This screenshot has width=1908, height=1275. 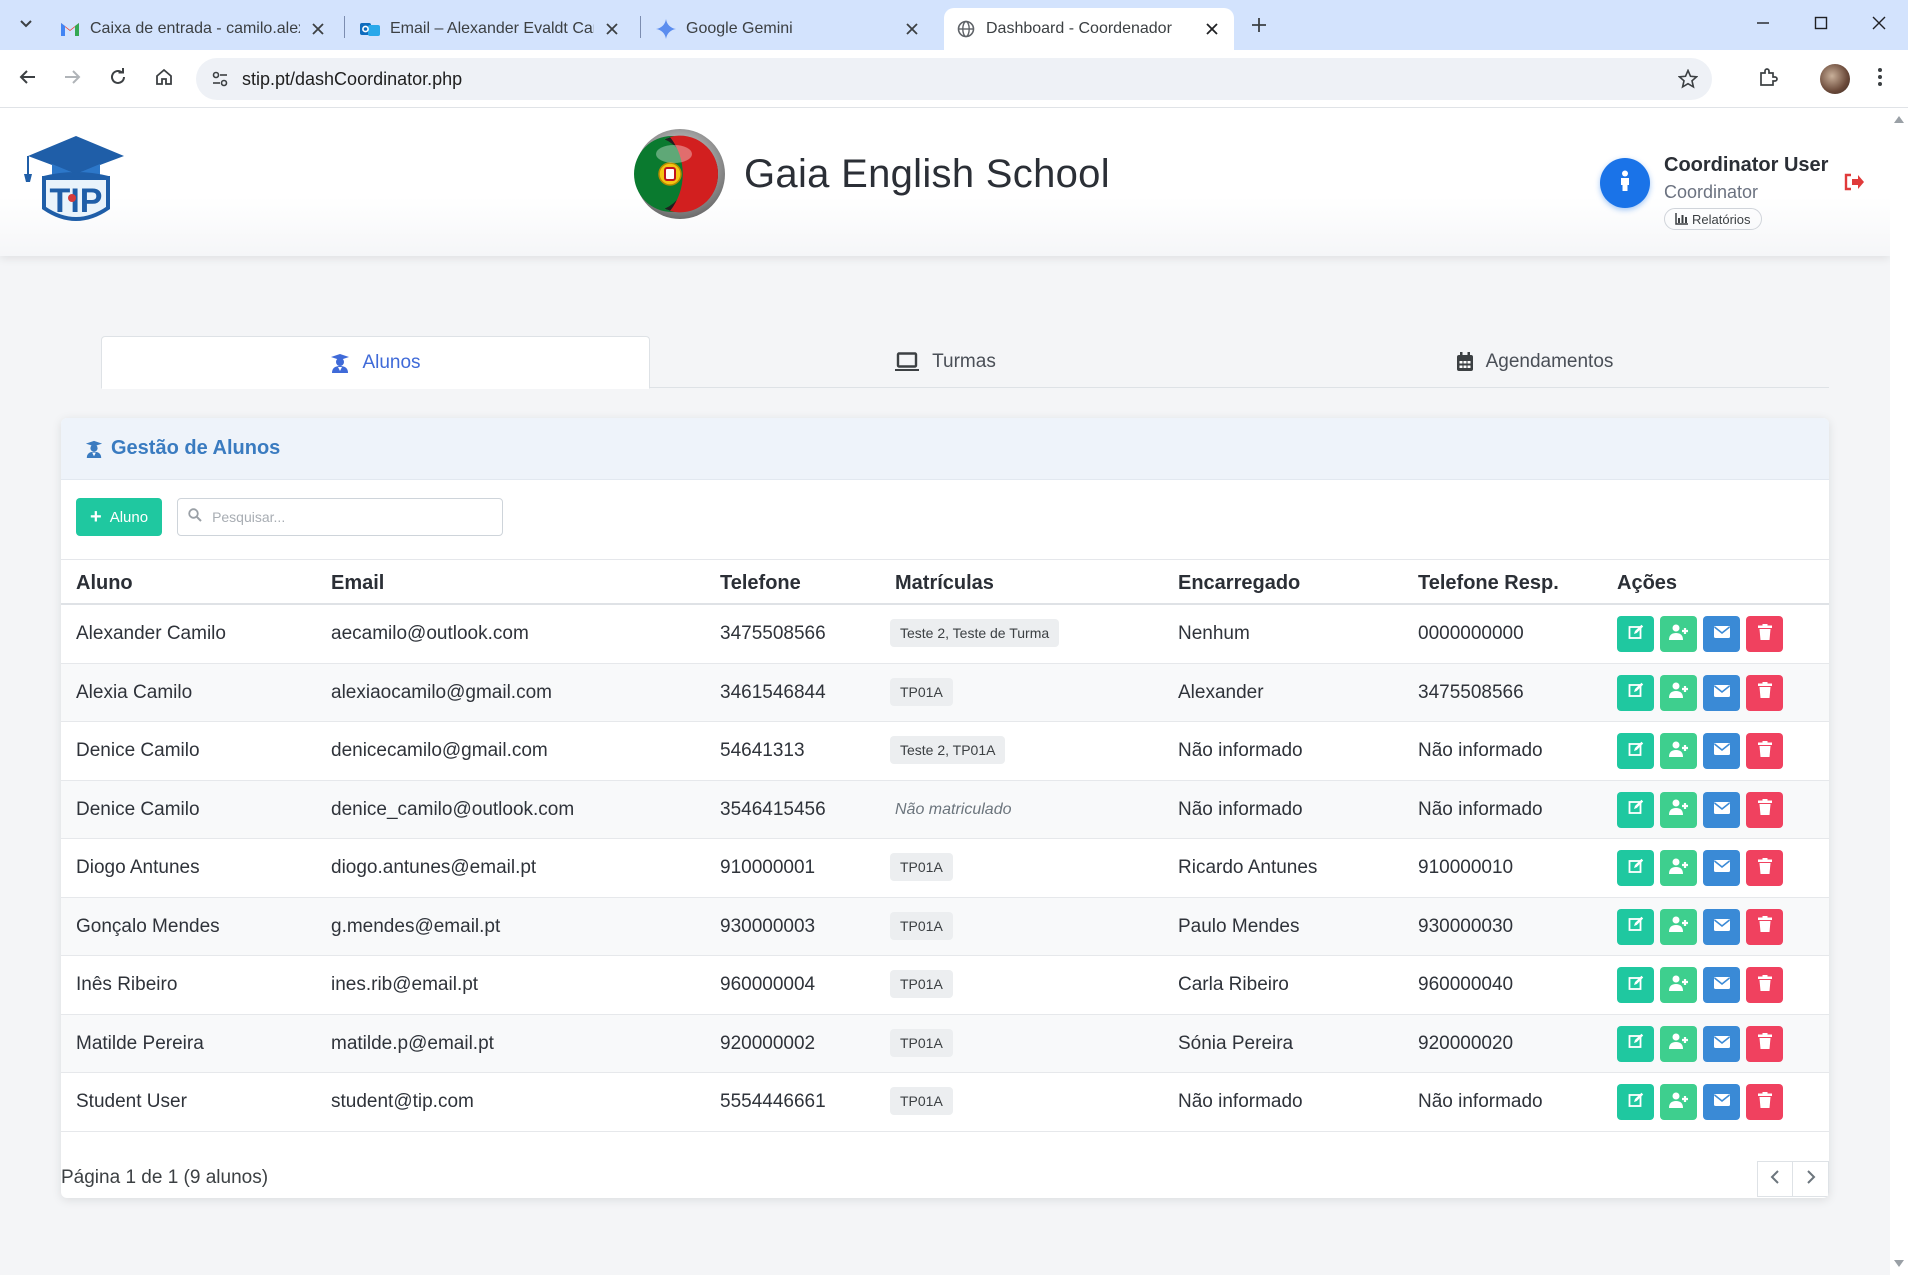 I want to click on browser-tab-gemini: Google Gemini, so click(x=789, y=29).